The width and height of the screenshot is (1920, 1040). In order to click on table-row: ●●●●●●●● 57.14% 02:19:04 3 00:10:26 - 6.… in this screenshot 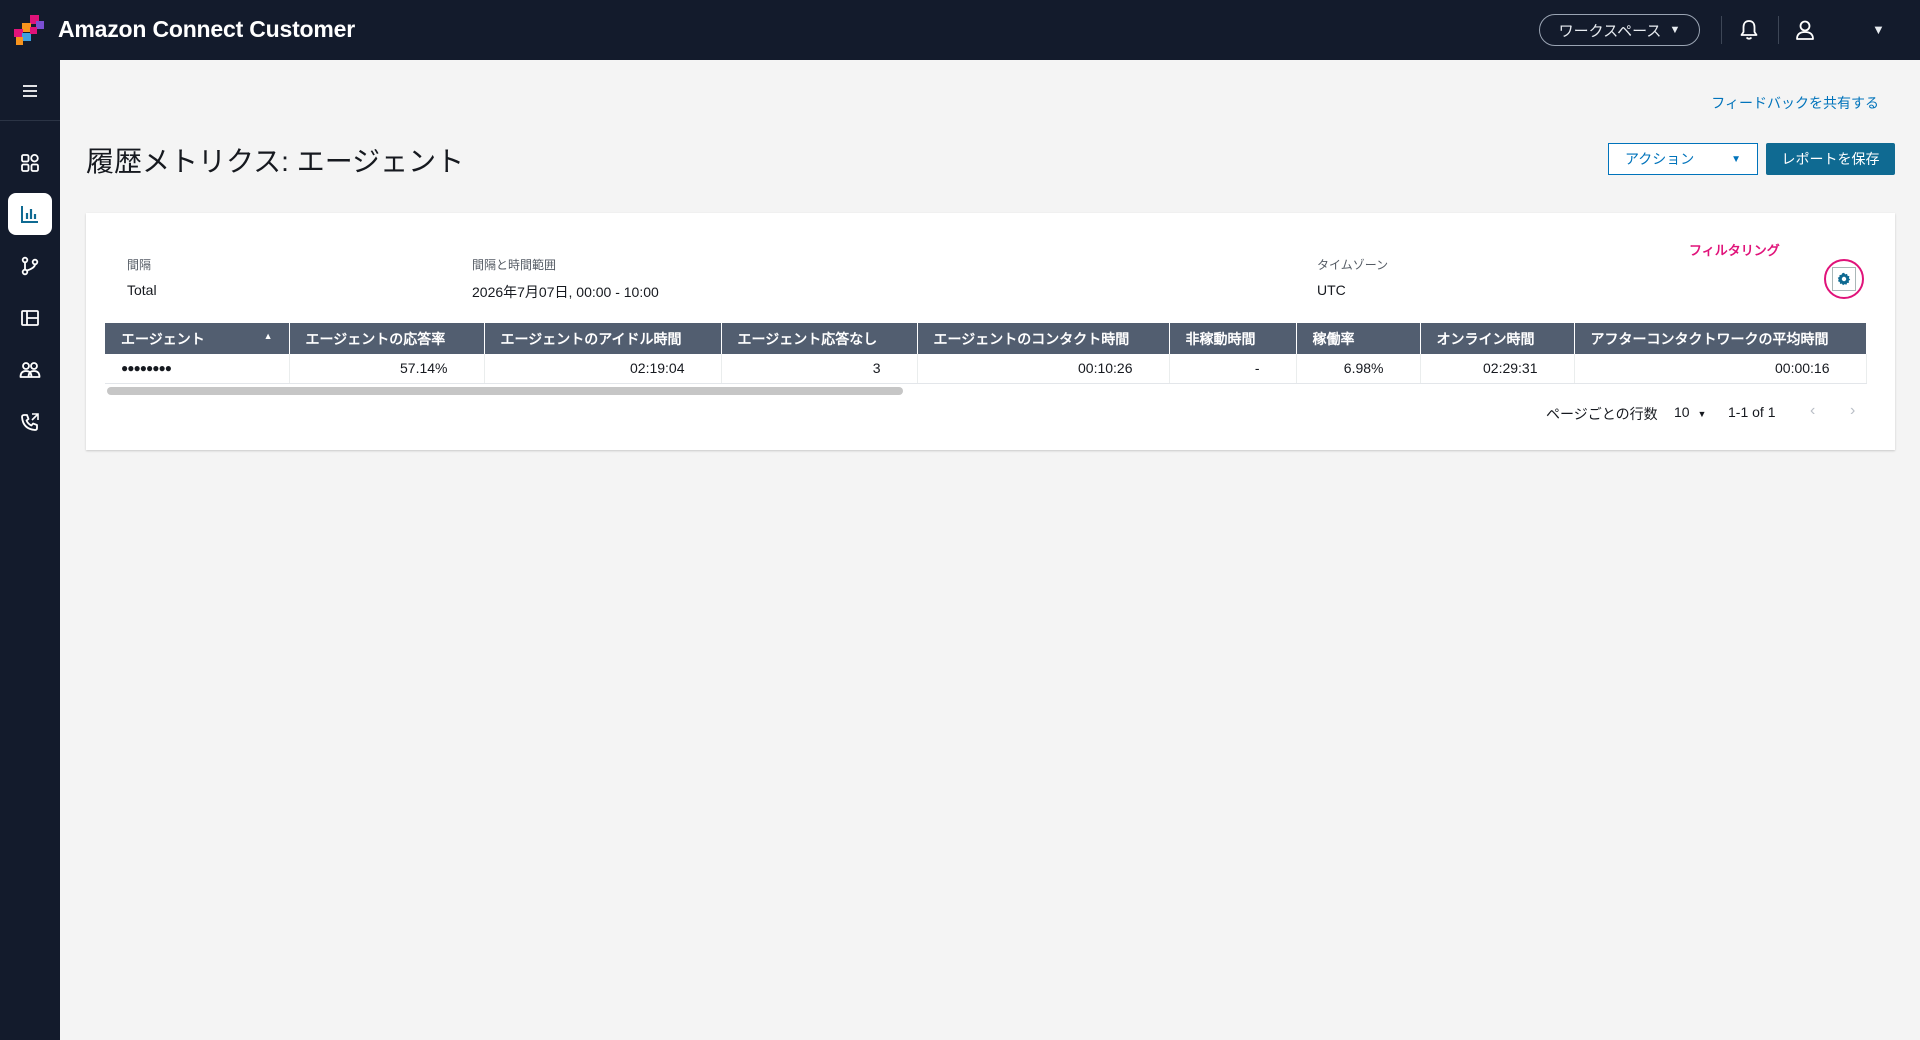, I will do `click(986, 369)`.